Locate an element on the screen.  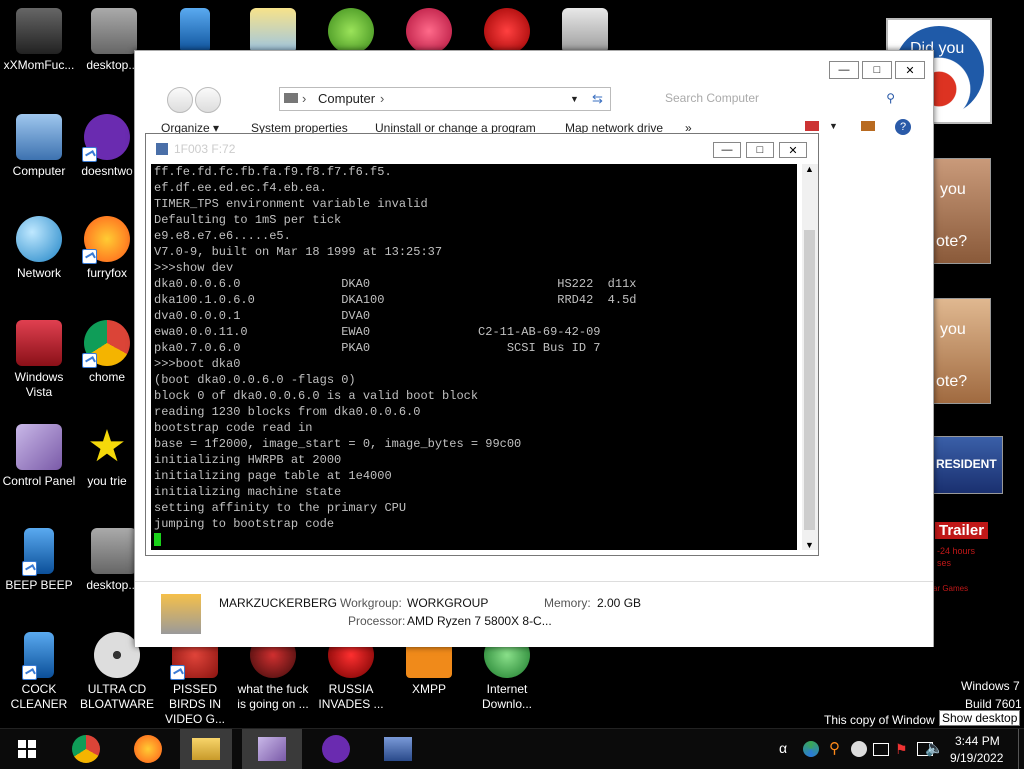
panel-text: ar Games is located at coordinates (951, 588).